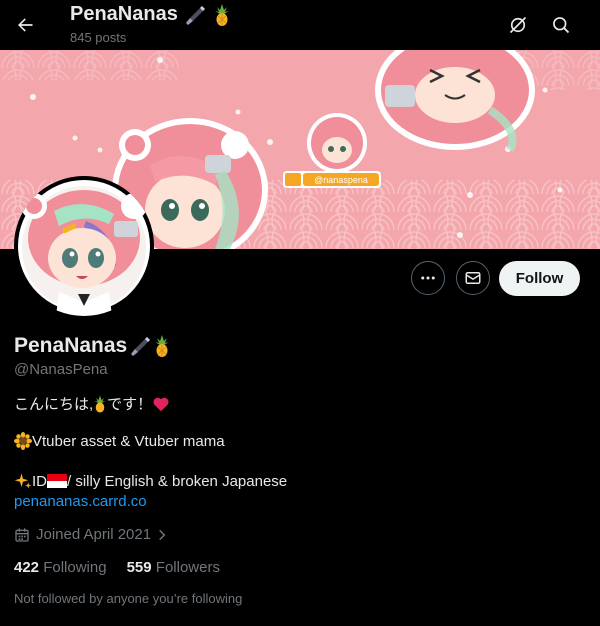 The height and width of the screenshot is (626, 600). I want to click on bio-line-languages: ID / silly English & broken Japanese, so click(150, 481).